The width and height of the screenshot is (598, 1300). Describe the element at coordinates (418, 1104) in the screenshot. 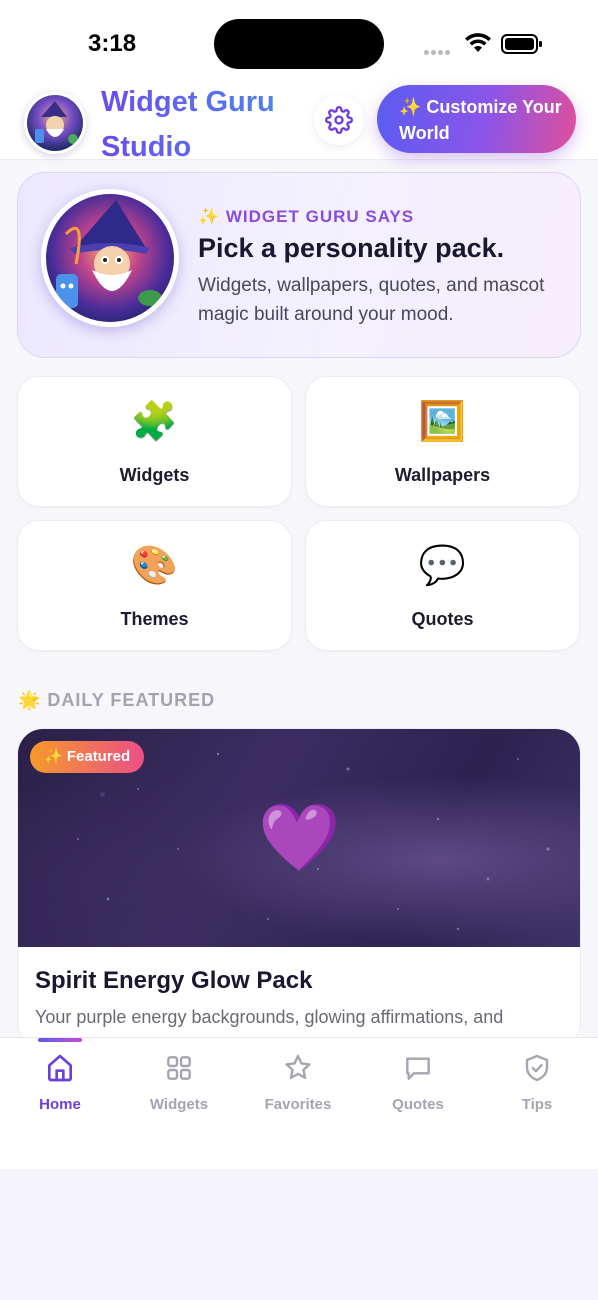

I see `tab-label: Quotes` at that location.